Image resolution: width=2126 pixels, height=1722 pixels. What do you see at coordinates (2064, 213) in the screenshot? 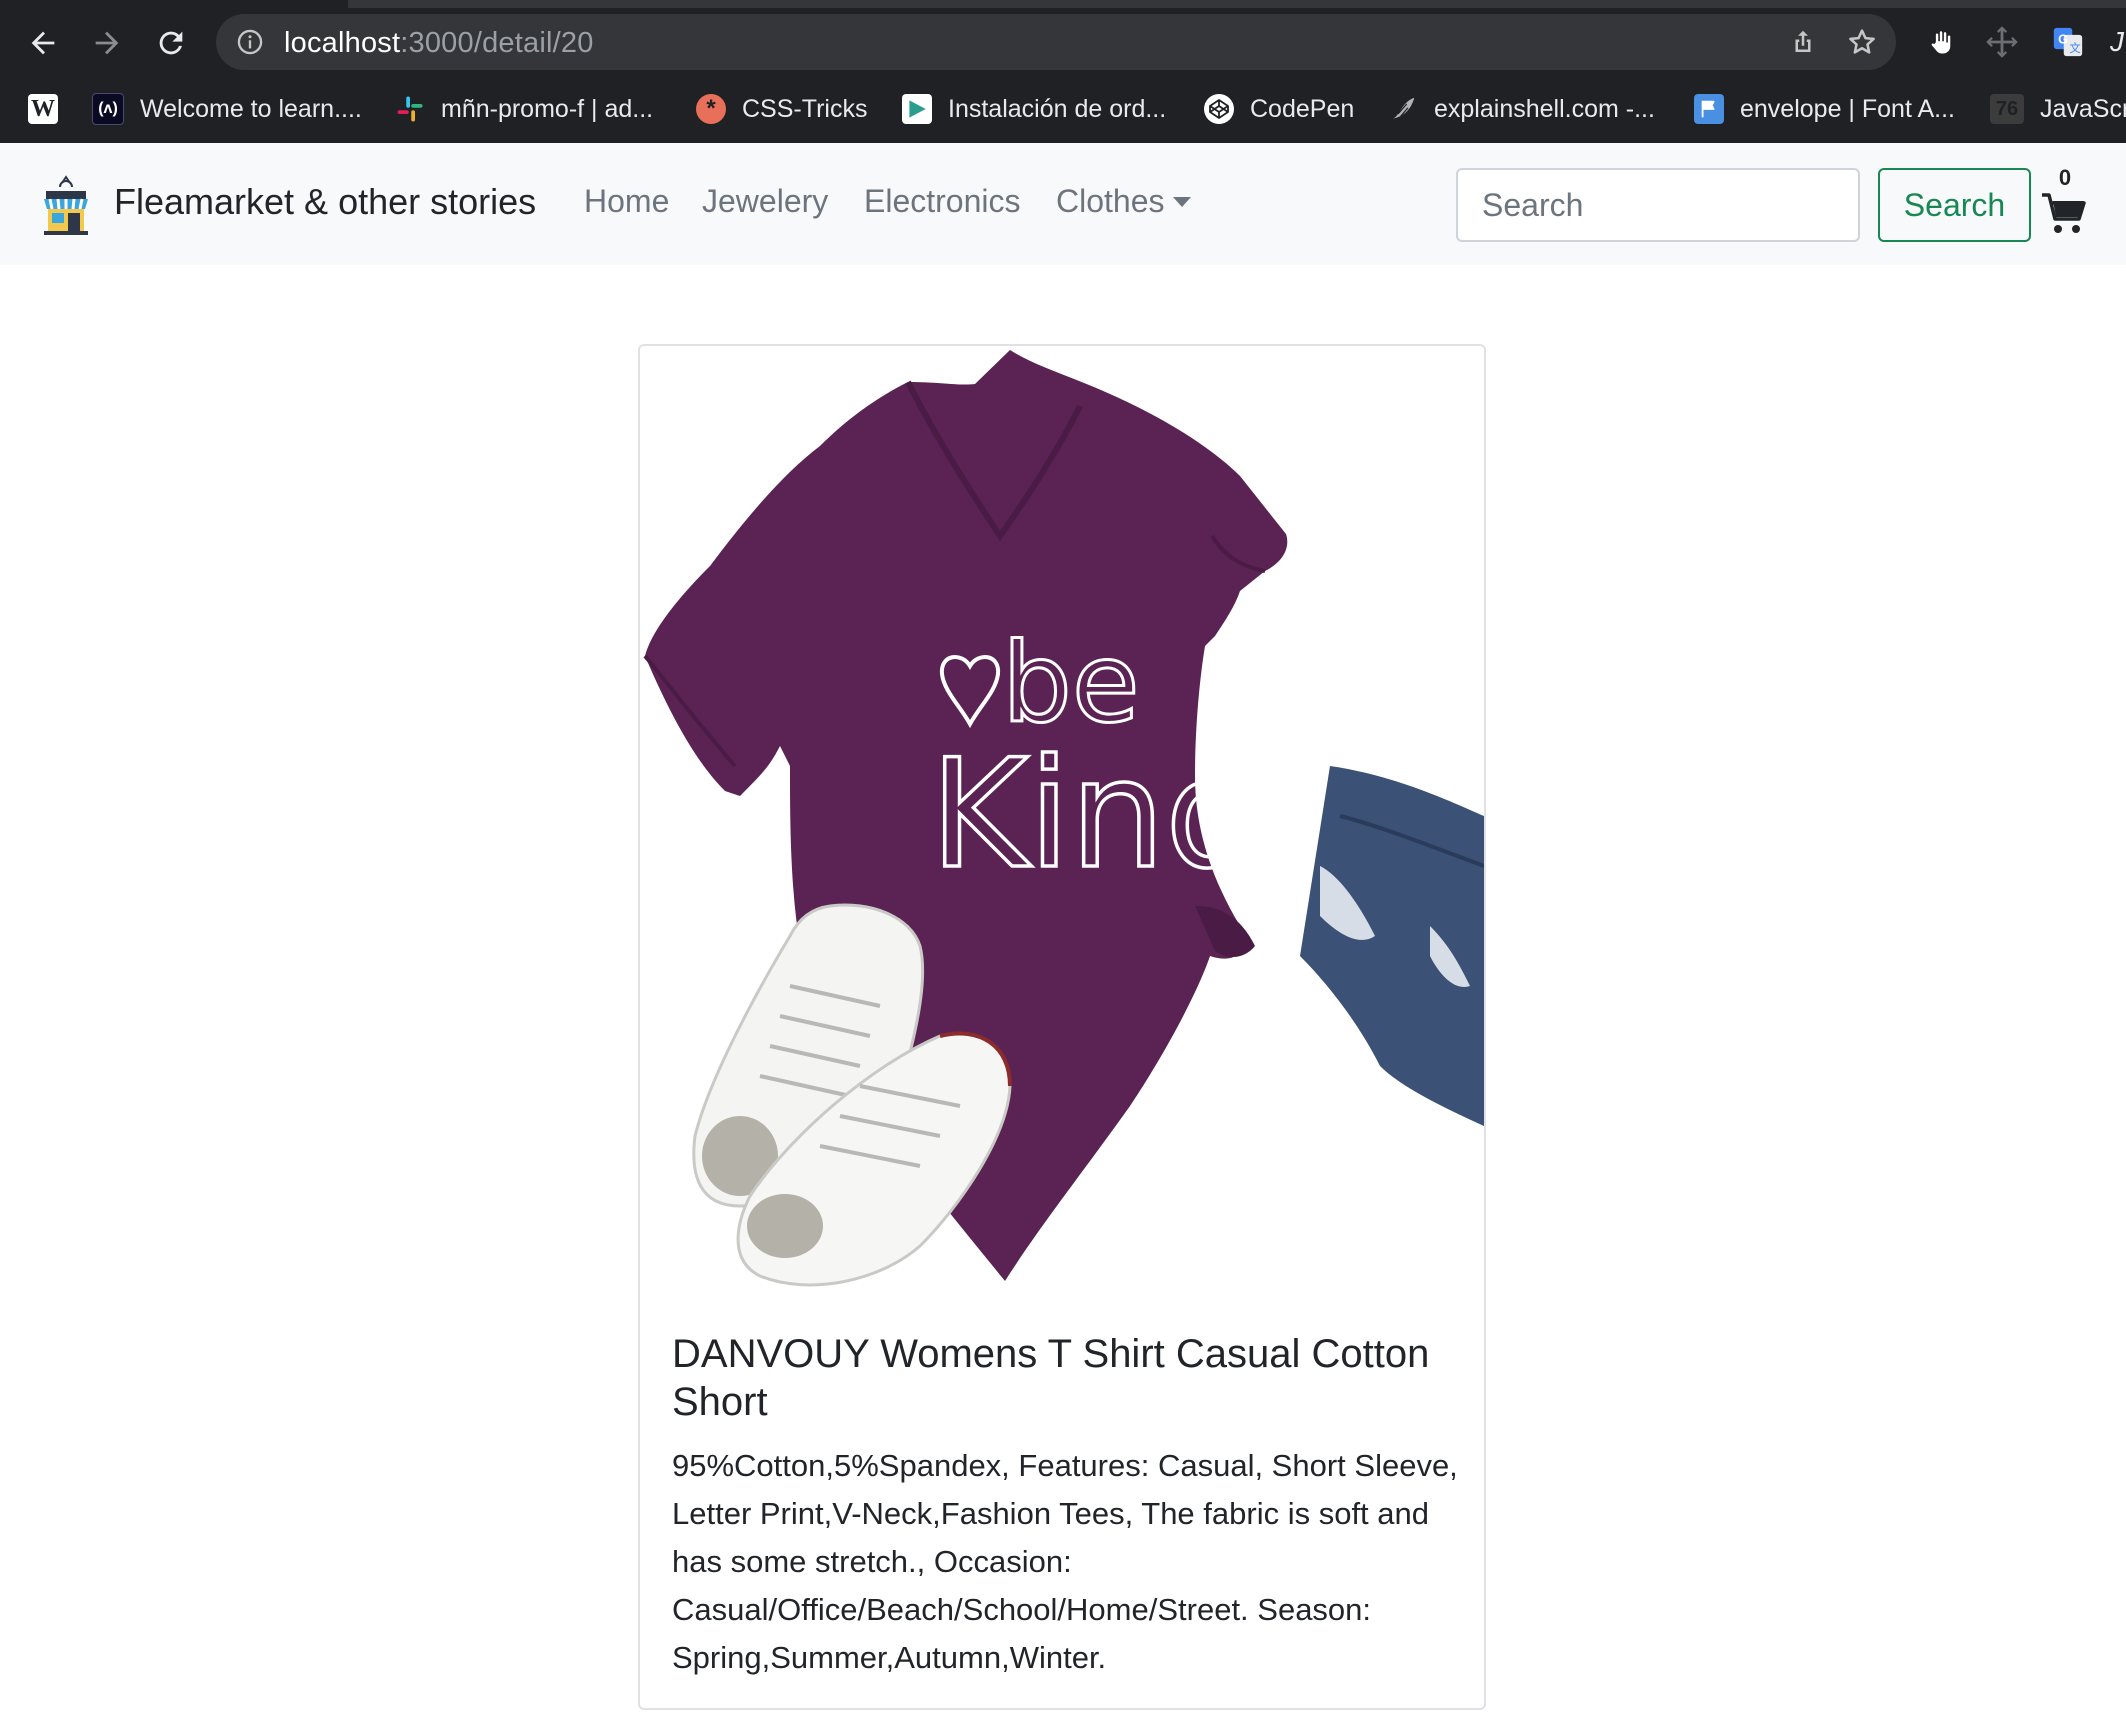
I see `shopping-cart-icon` at bounding box center [2064, 213].